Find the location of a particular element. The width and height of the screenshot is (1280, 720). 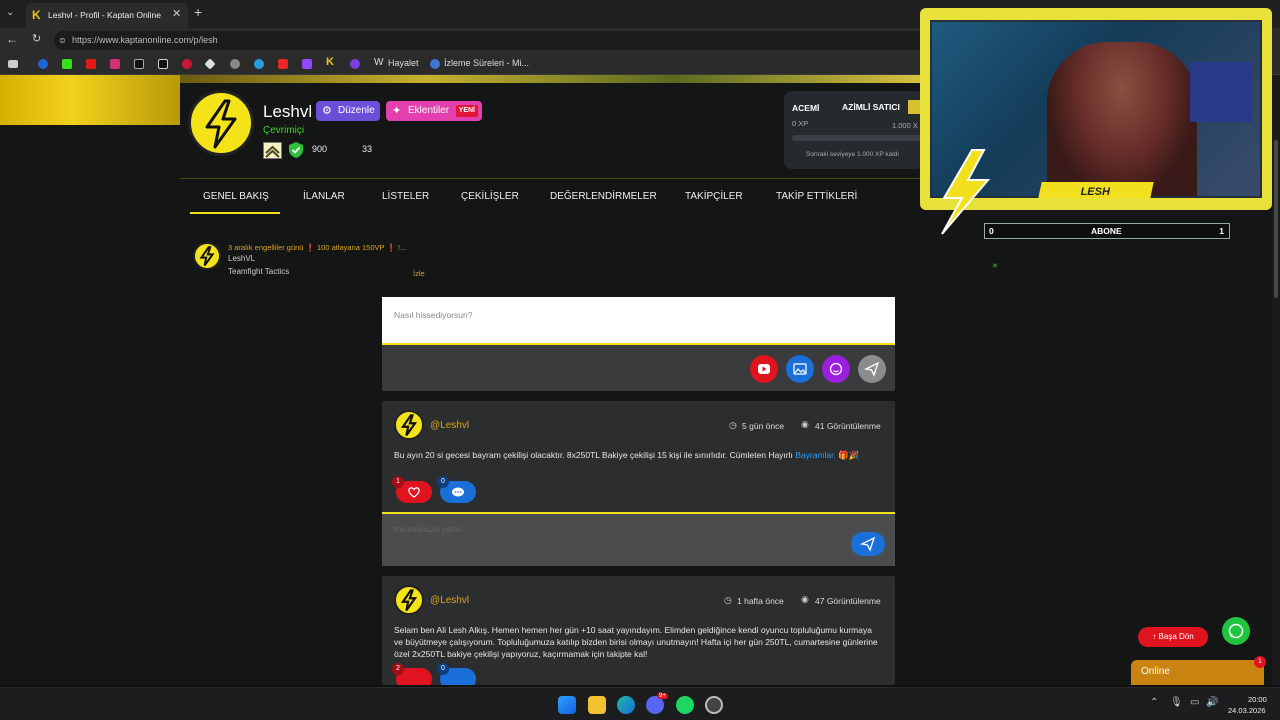

tab-ilanlar: İLANLAR is located at coordinates (324, 196).